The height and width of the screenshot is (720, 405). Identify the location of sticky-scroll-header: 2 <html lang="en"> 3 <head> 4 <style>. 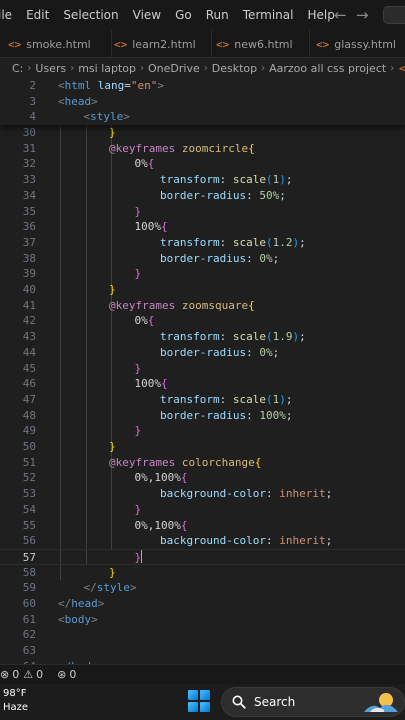
(202, 101).